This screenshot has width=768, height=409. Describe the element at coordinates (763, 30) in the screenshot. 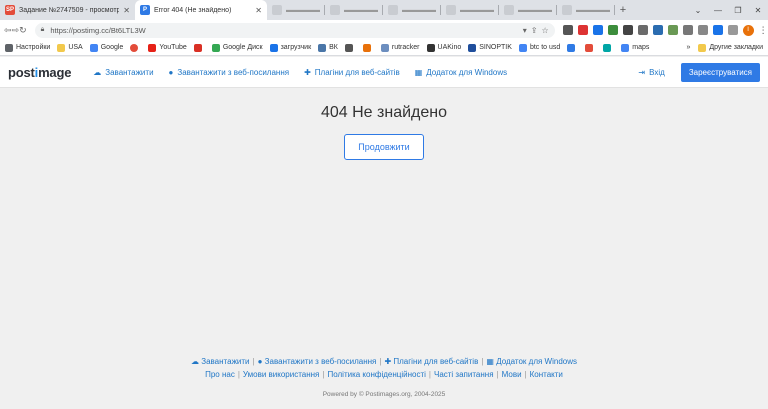

I see `menu-icon: ⋮` at that location.